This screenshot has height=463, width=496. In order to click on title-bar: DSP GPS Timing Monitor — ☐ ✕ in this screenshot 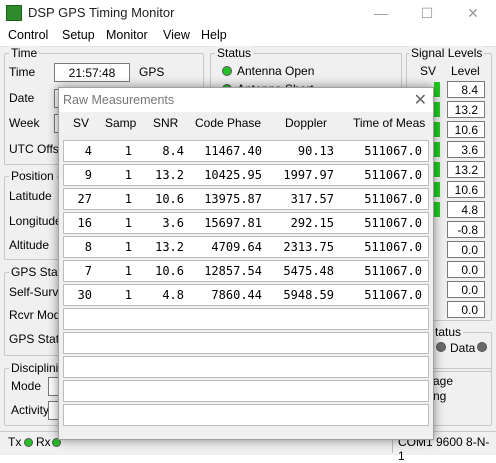, I will do `click(248, 13)`.